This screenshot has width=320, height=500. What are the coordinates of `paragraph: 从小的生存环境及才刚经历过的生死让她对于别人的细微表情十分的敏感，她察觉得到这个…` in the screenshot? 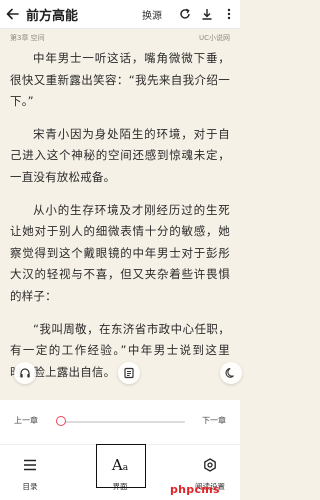 It's located at (120, 252).